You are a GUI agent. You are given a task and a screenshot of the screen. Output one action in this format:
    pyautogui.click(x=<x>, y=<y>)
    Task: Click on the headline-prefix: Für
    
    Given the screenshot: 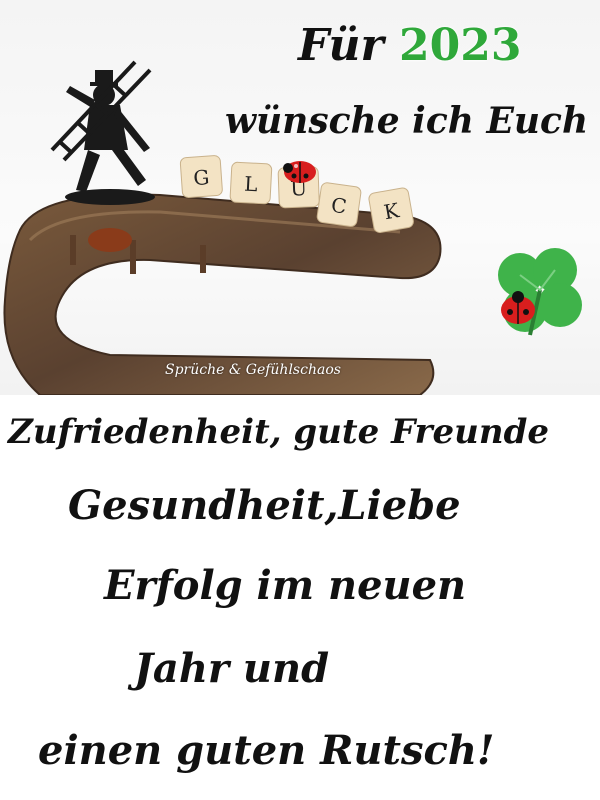 What is the action you would take?
    pyautogui.click(x=341, y=45)
    